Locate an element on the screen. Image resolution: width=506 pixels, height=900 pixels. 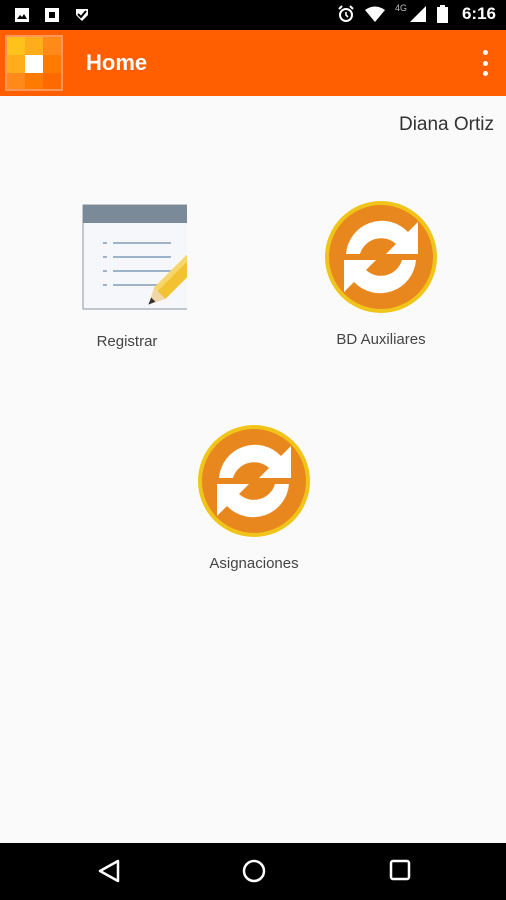
image-icon is located at coordinates (22, 15).